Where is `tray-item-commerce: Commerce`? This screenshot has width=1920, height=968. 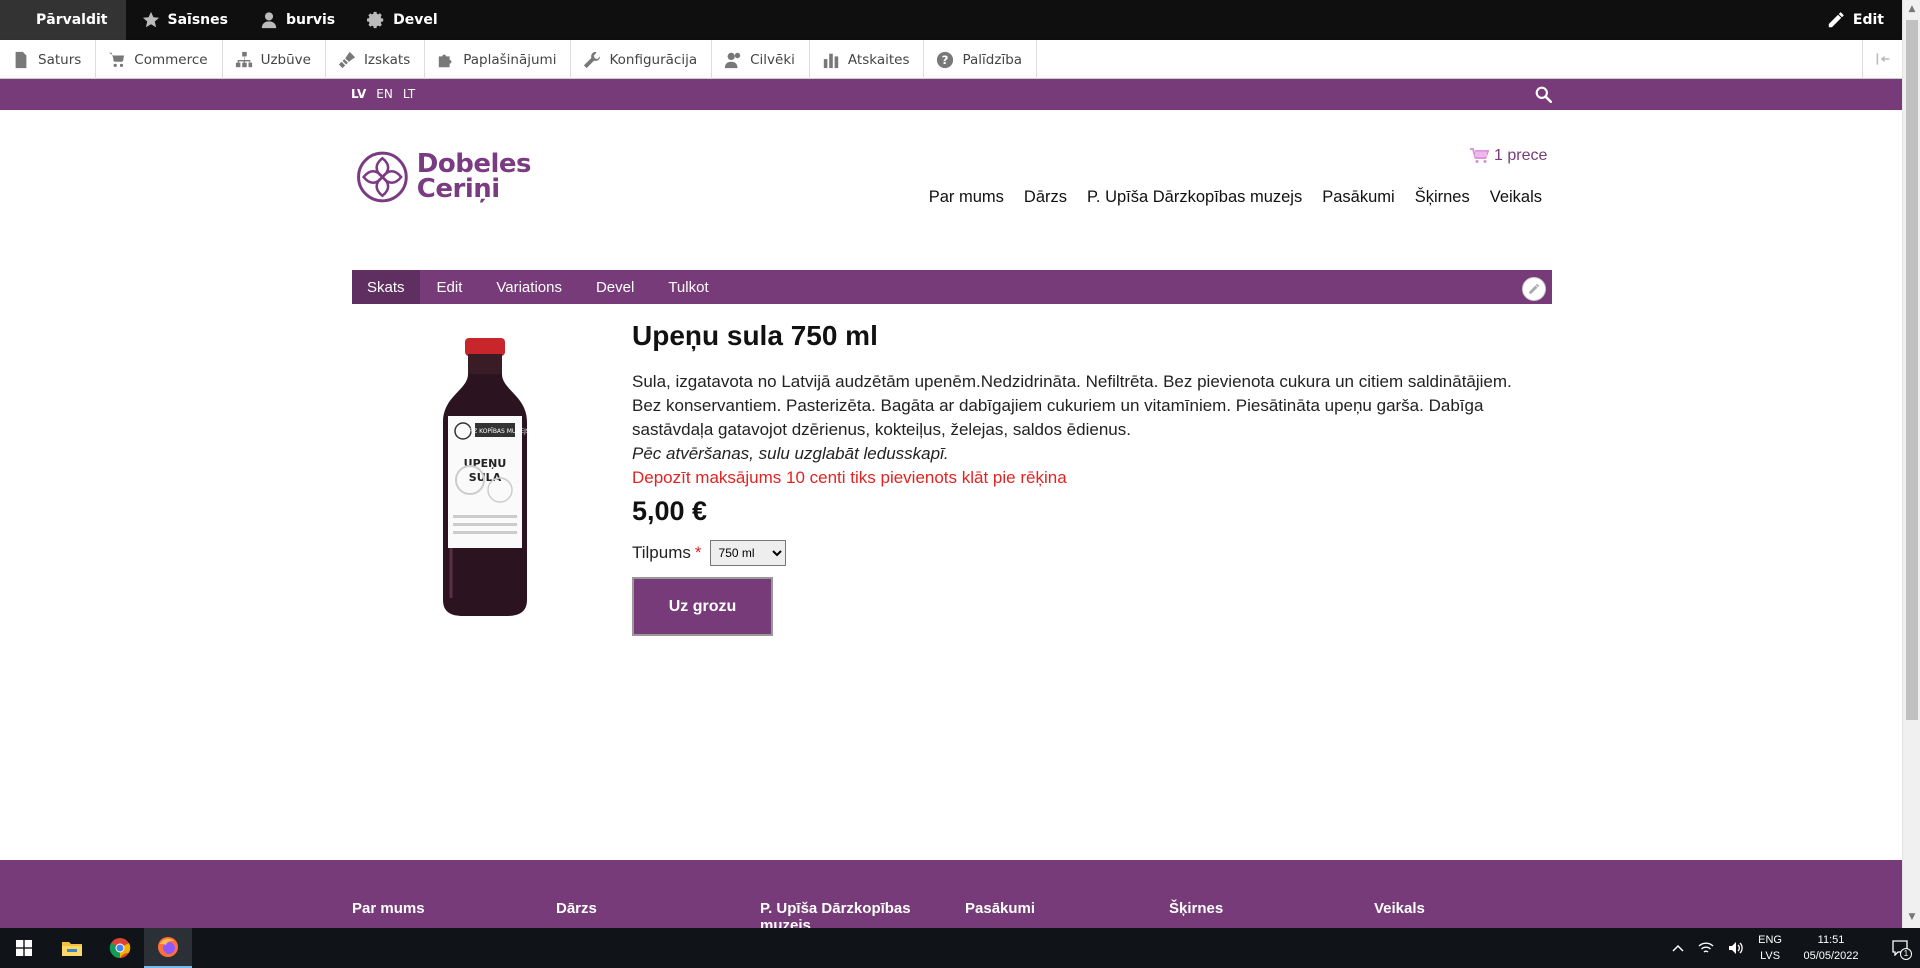 tray-item-commerce: Commerce is located at coordinates (159, 59).